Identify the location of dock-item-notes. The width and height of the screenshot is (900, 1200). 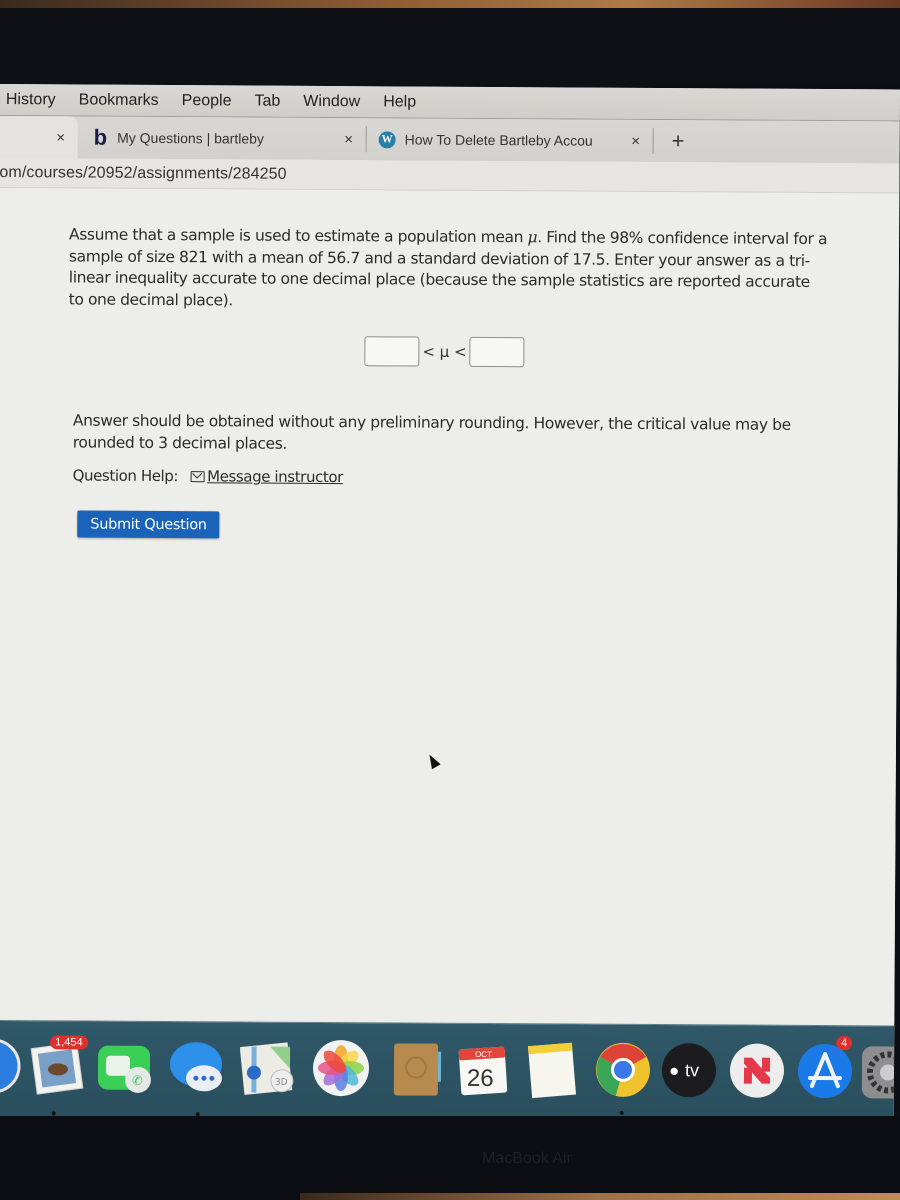
(553, 1069).